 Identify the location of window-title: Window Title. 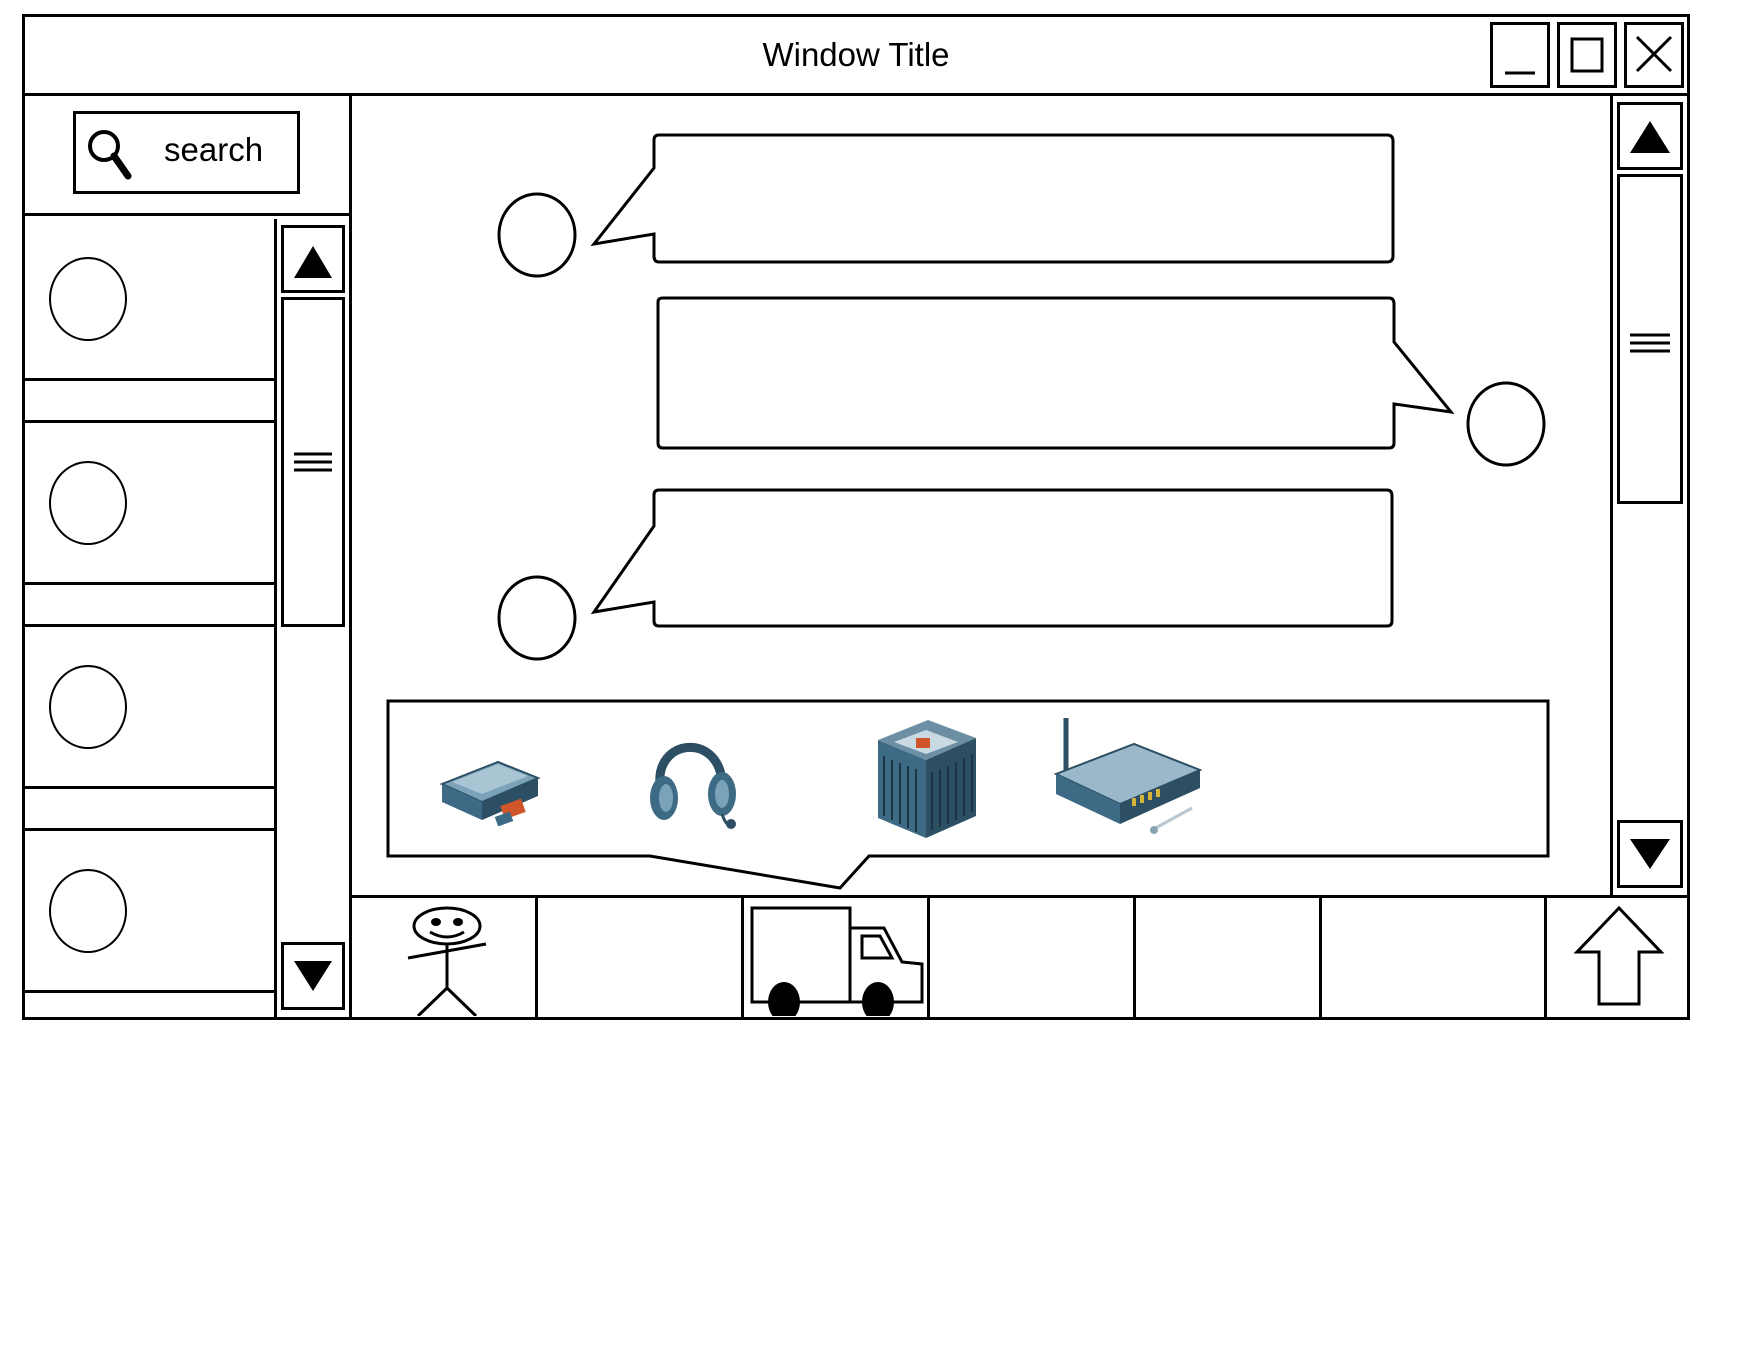
(856, 54).